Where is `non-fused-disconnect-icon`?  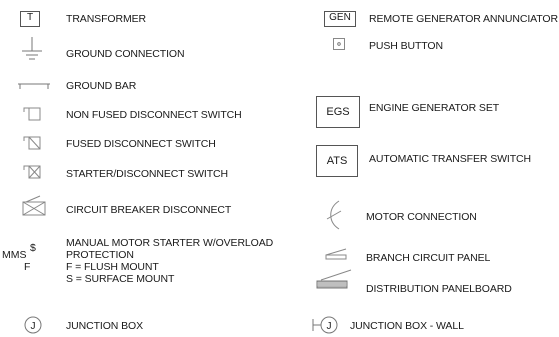 non-fused-disconnect-icon is located at coordinates (32, 114).